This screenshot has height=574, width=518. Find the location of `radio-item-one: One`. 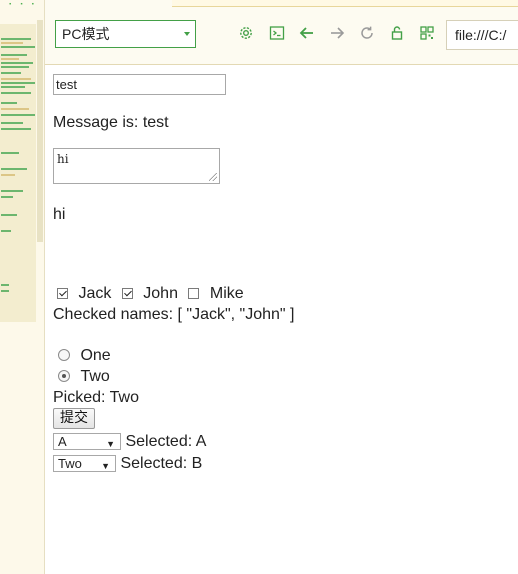

radio-item-one: One is located at coordinates (84, 356).